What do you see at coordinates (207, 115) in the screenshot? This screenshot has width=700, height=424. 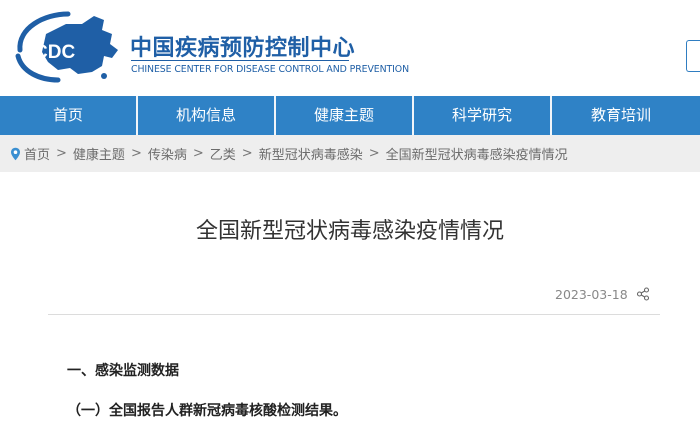 I see `nav-item-organization: 机构信息` at bounding box center [207, 115].